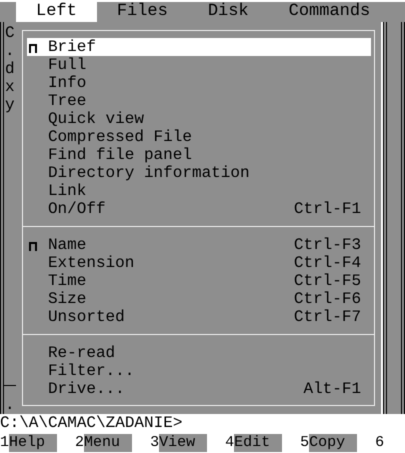 The image size is (405, 453). I want to click on menu-item: Time Ctrl-F5, so click(199, 281).